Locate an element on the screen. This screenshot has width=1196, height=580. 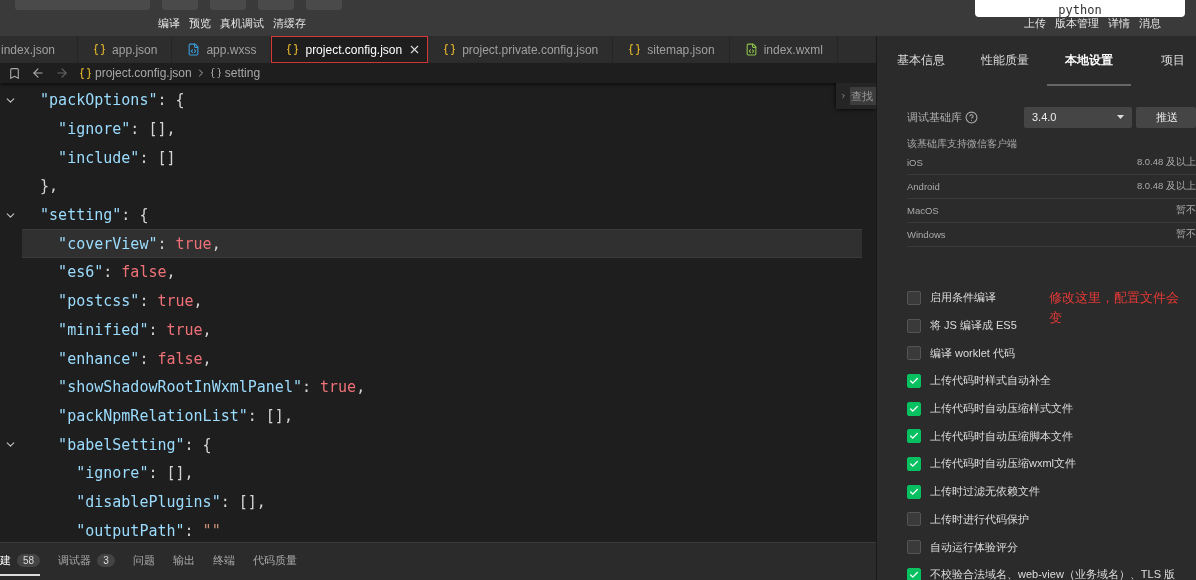
support-title: 该基础库支持微信客户端 is located at coordinates (962, 144).